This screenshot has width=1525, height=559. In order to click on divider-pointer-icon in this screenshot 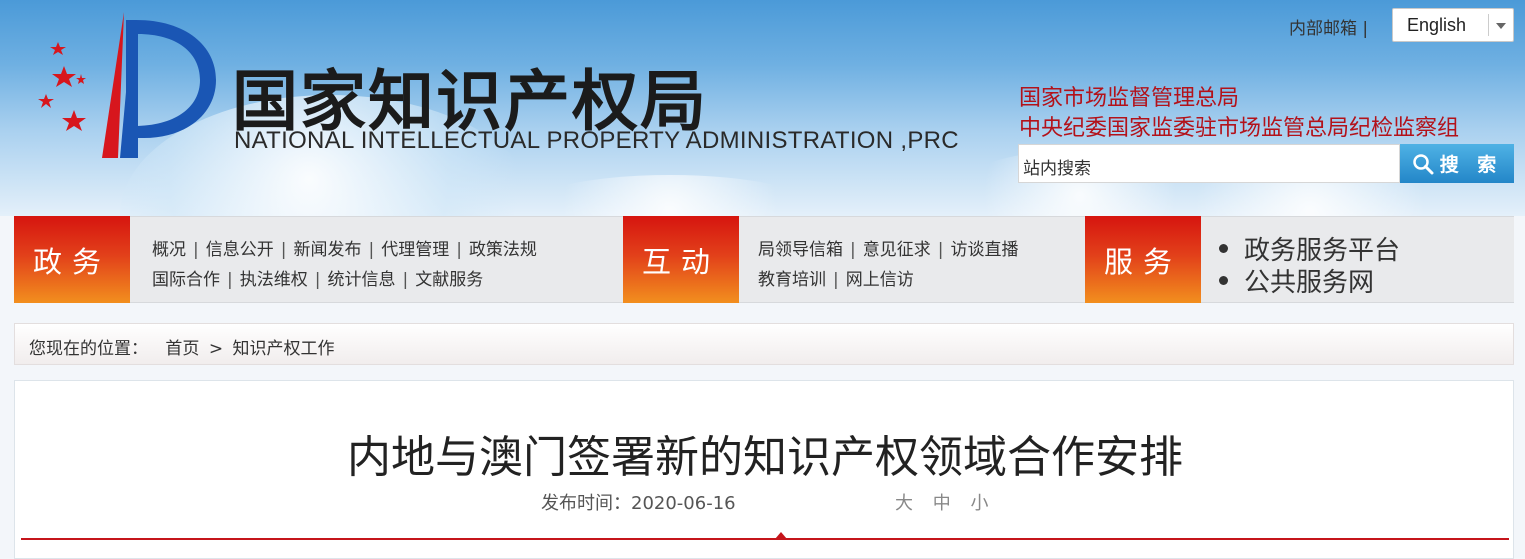, I will do `click(781, 535)`.